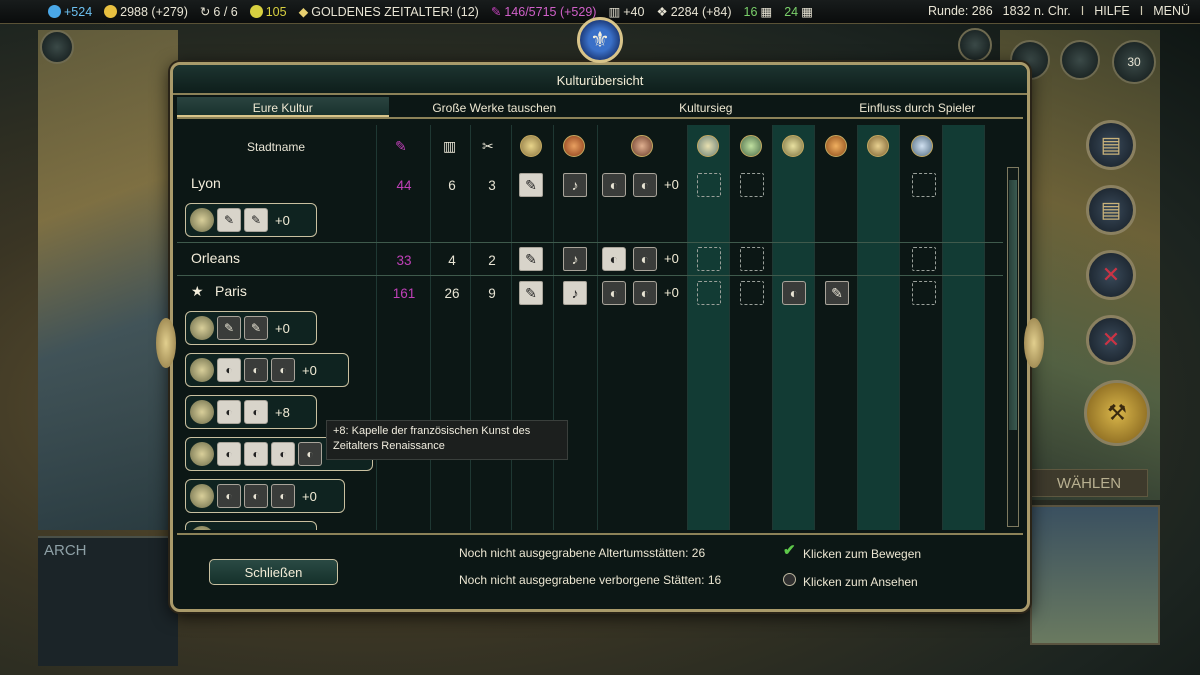 This screenshot has width=1200, height=675. I want to click on tab-your-culture: Eure Kultur, so click(283, 107).